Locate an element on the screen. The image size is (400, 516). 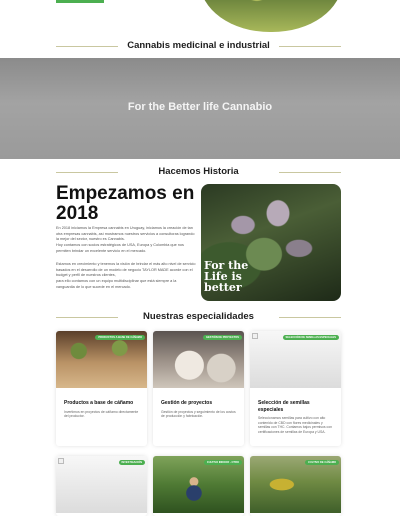
specialty-card: INVESTIGACIÓN is located at coordinates (101, 486).